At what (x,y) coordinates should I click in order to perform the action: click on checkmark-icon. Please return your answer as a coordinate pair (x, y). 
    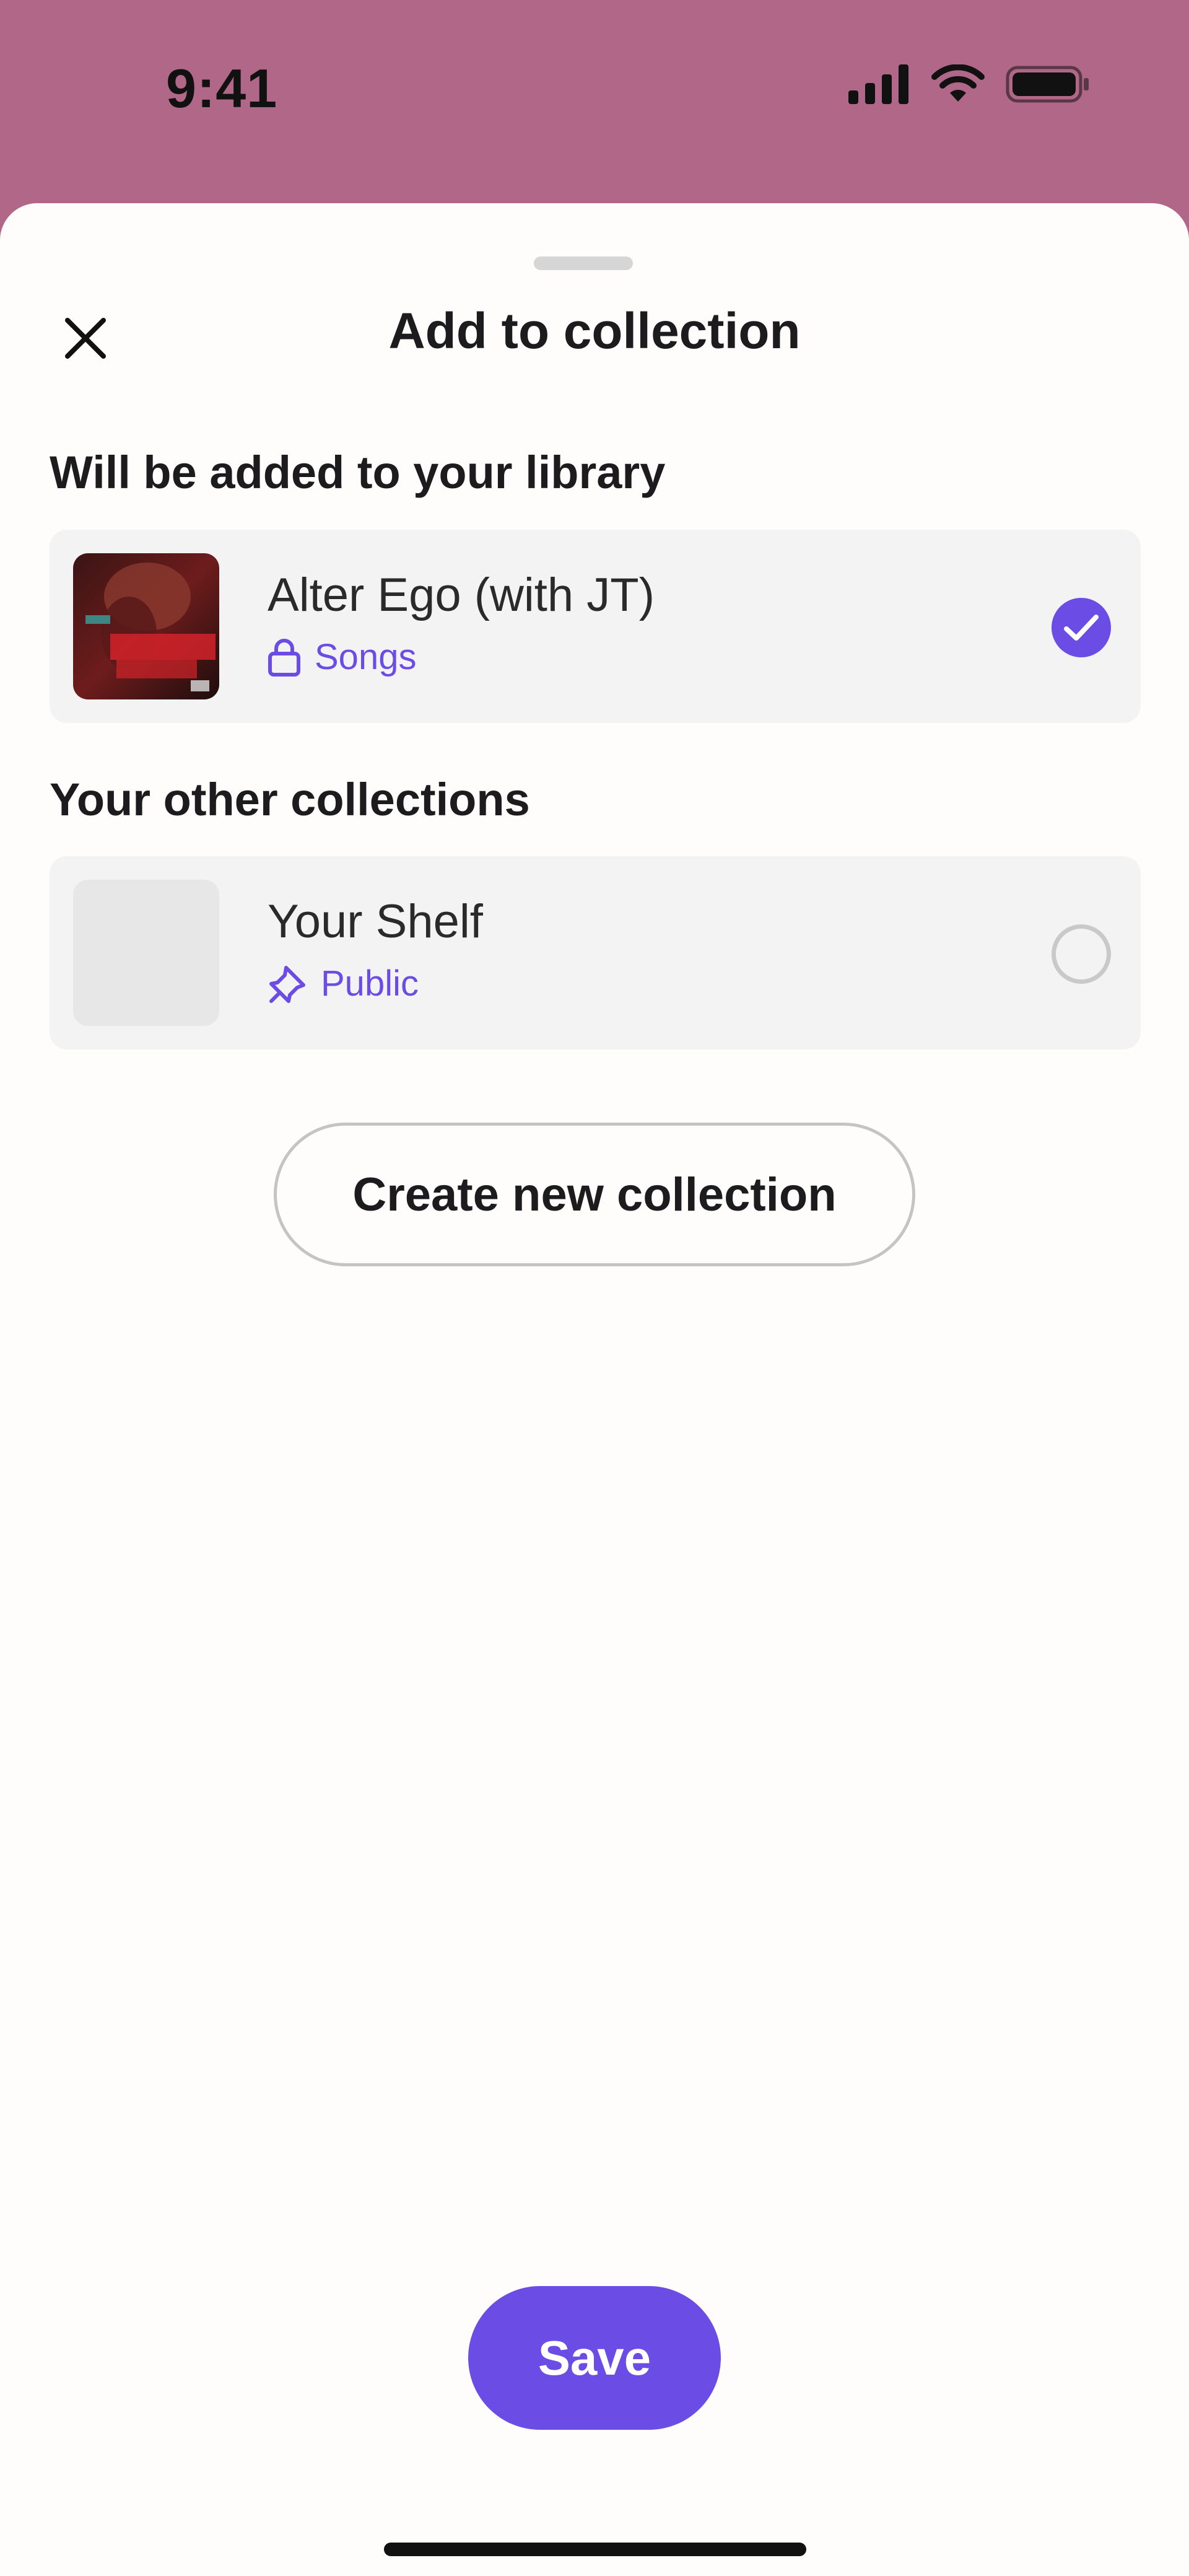
    Looking at the image, I should click on (1081, 628).